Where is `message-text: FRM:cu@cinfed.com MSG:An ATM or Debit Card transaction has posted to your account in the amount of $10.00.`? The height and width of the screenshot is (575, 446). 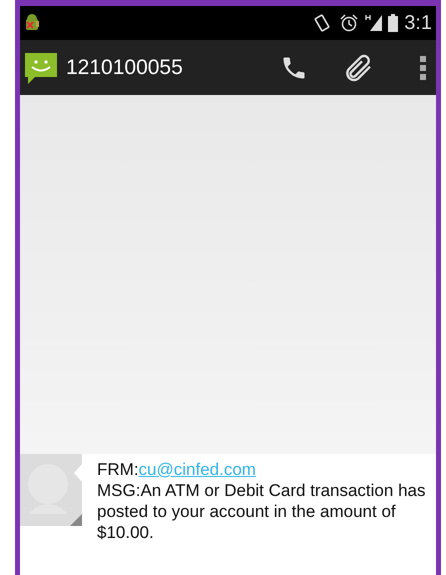 message-text: FRM:cu@cinfed.com MSG:An ATM or Debit Card transaction has posted to your account in the amount of $10.00. is located at coordinates (261, 501).